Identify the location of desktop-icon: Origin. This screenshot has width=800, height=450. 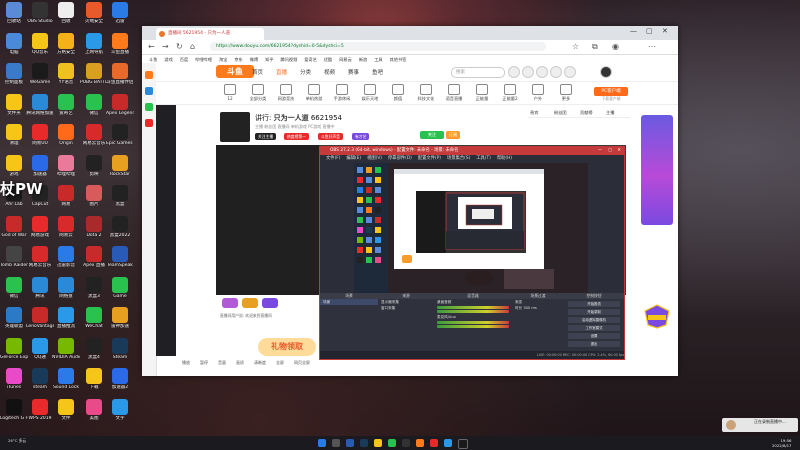
(66, 139).